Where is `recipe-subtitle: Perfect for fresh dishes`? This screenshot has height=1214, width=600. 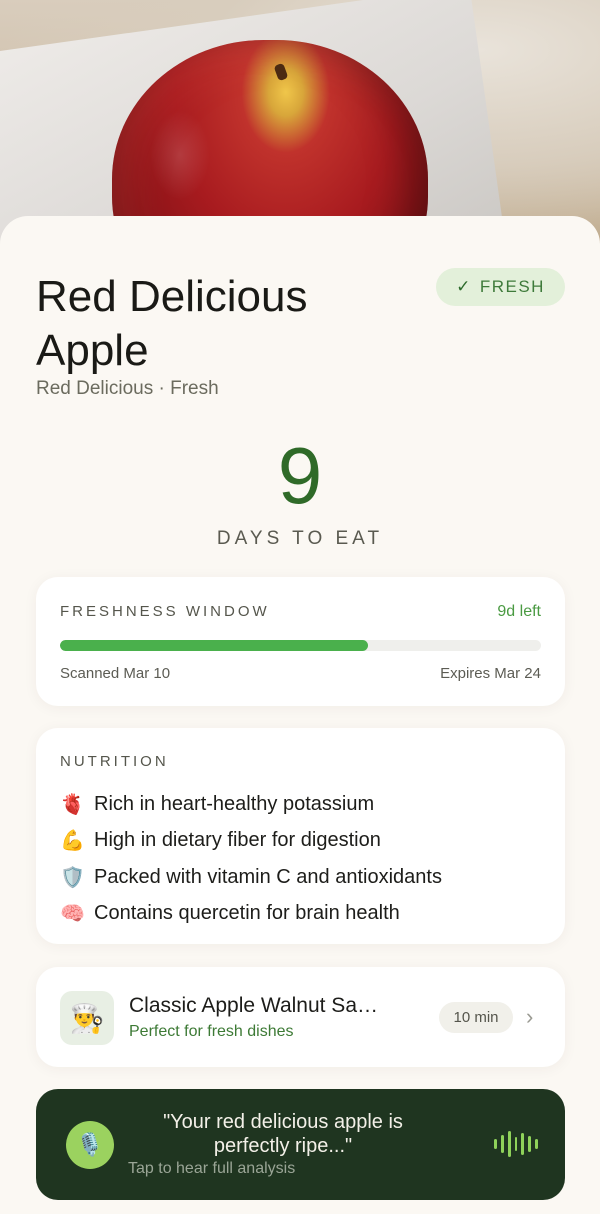 recipe-subtitle: Perfect for fresh dishes is located at coordinates (211, 1031).